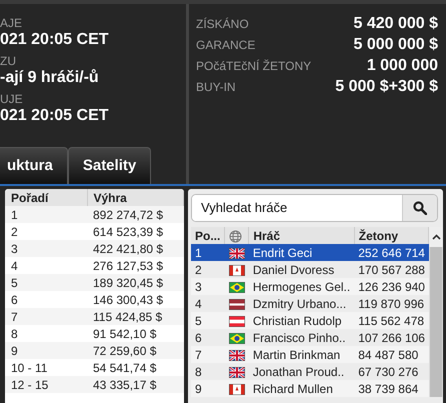  Describe the element at coordinates (301, 371) in the screenshot. I see `player-name: Jonathan Proud..` at that location.